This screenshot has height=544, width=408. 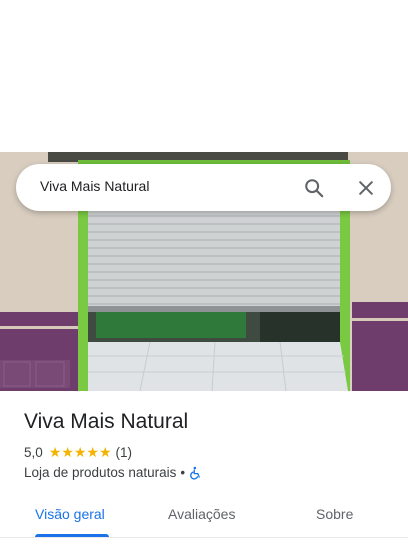 I want to click on category-row: Loja de produtos naturais •, so click(x=113, y=472).